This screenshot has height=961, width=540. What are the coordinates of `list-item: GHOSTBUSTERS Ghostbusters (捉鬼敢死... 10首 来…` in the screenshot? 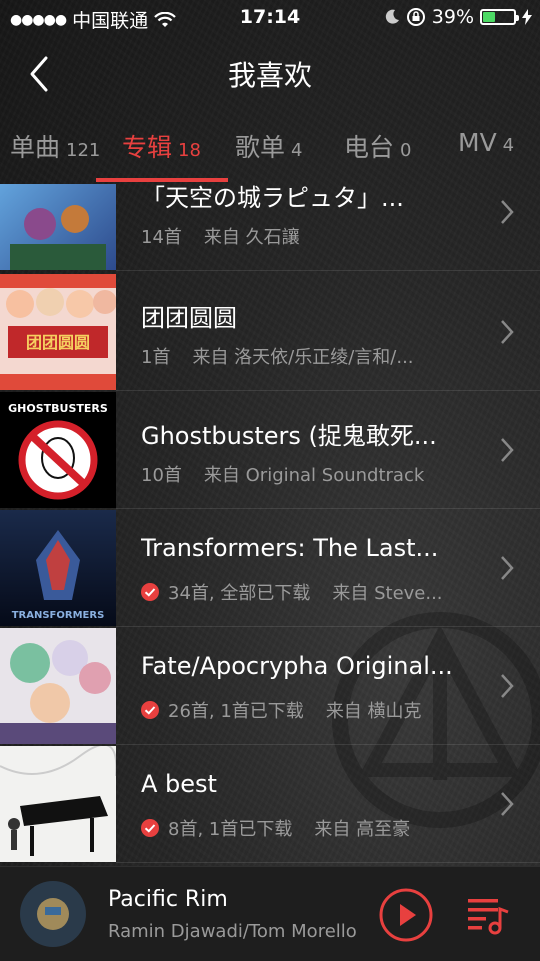 It's located at (270, 450).